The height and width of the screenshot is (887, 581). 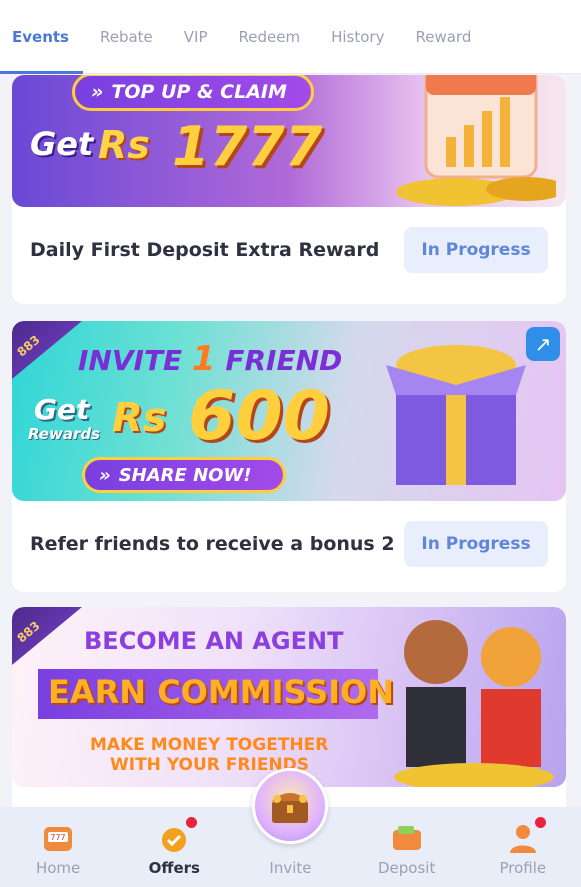 I want to click on nav-profile: Profile, so click(x=523, y=847).